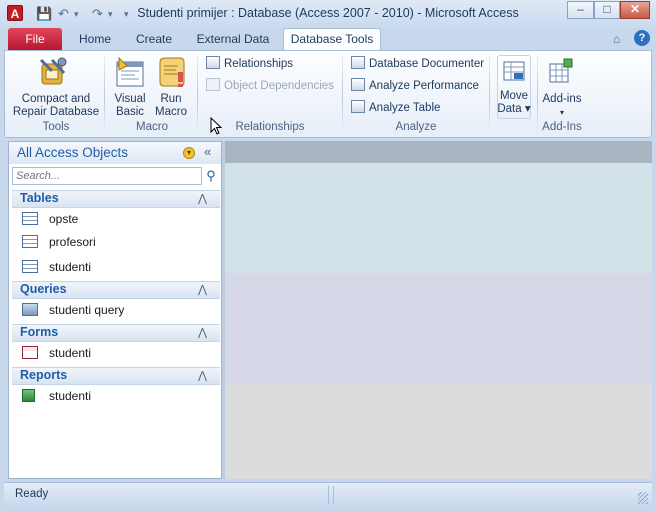 This screenshot has width=656, height=512. I want to click on database-documenter-button: Database Documenter, so click(417, 64).